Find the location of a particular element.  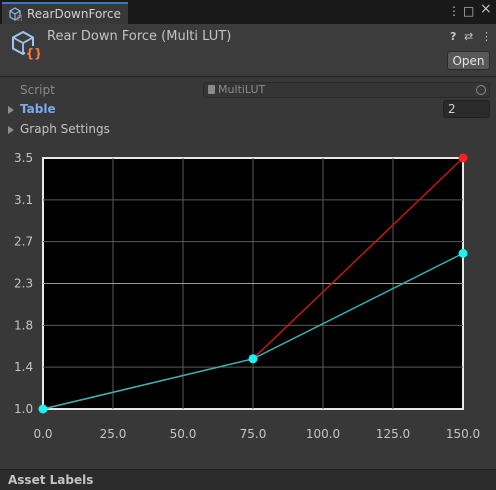

y-tick-label: 2.3 is located at coordinates (23, 284).